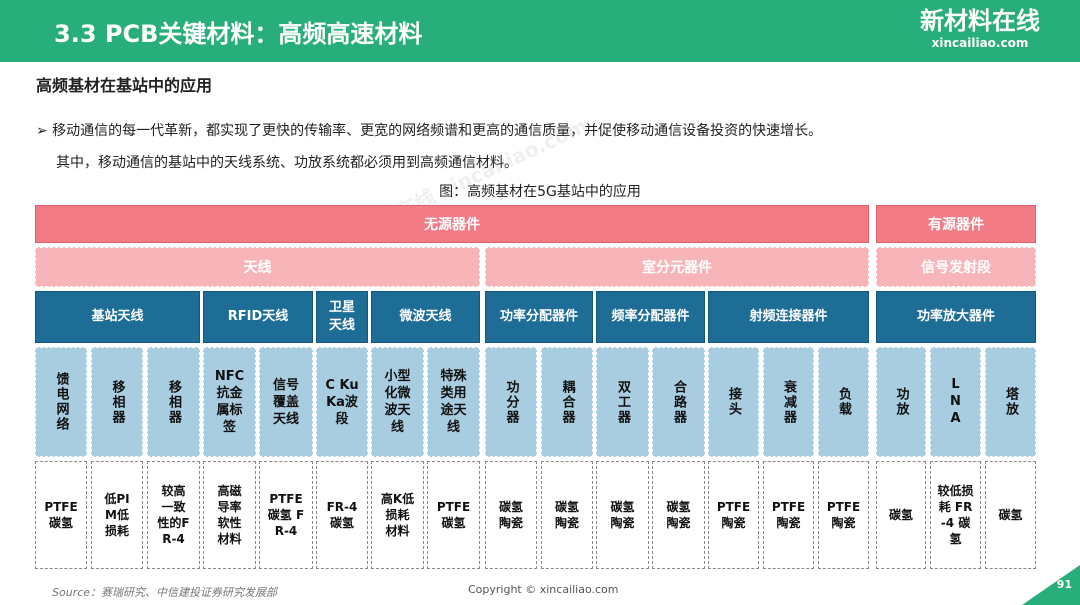  Describe the element at coordinates (453, 402) in the screenshot. I see `component-special-antenna: 特殊类用途天线` at that location.